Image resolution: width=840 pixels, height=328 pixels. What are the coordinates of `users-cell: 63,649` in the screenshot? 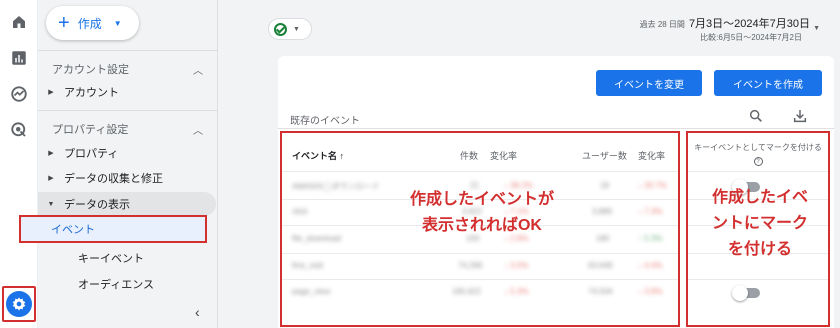 It's located at (600, 265).